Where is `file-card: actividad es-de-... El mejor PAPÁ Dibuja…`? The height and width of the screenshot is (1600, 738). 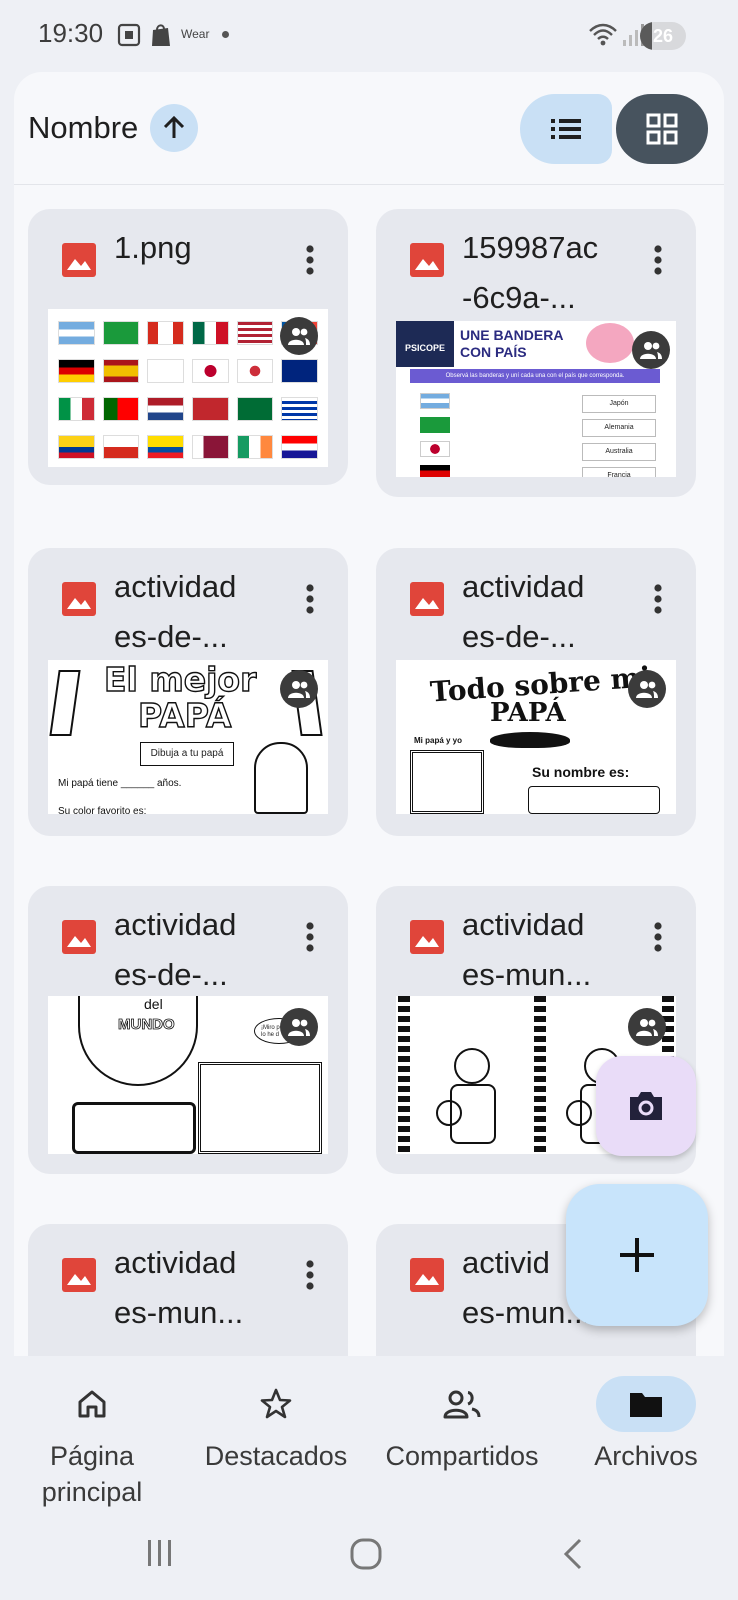
file-card: actividad es-de-... El mejor PAPÁ Dibuja… is located at coordinates (188, 692).